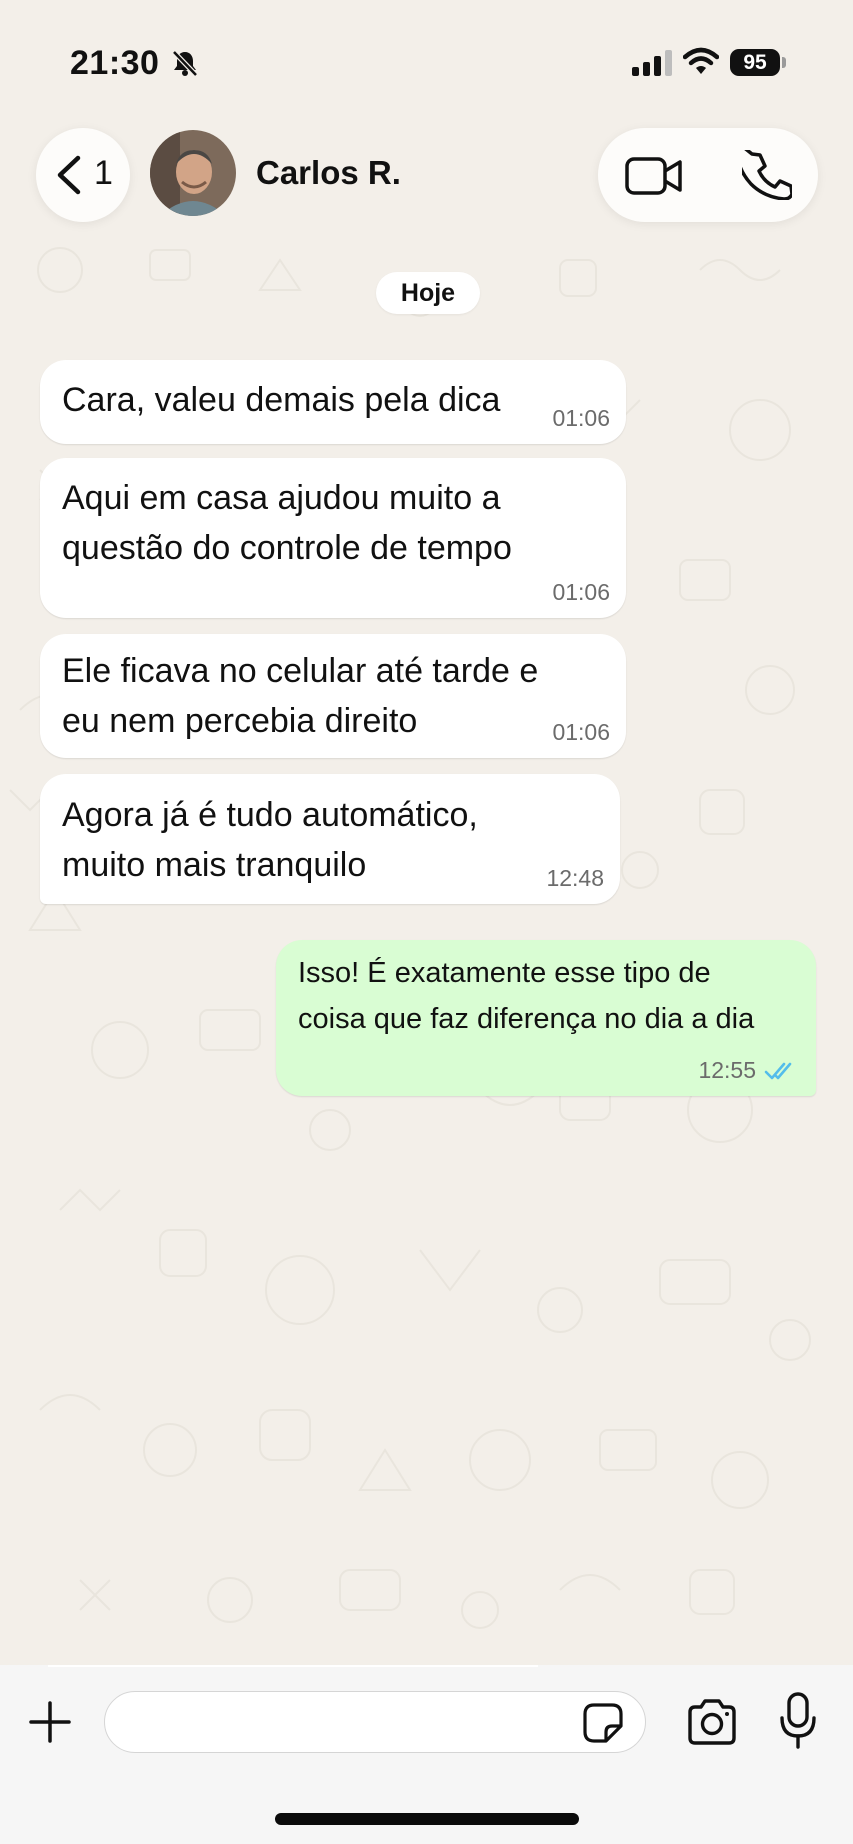 The image size is (853, 1844). What do you see at coordinates (83, 175) in the screenshot?
I see `back-button: 1` at bounding box center [83, 175].